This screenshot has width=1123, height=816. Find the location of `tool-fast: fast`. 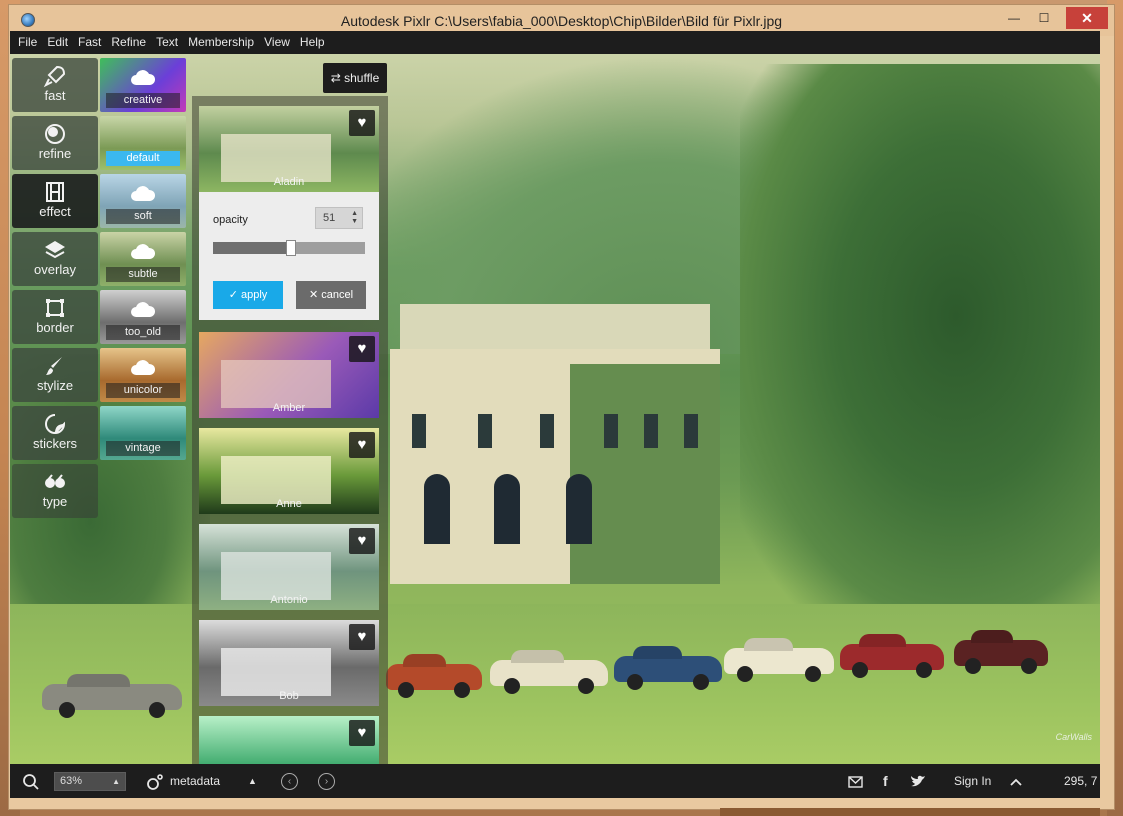

tool-fast: fast is located at coordinates (55, 85).